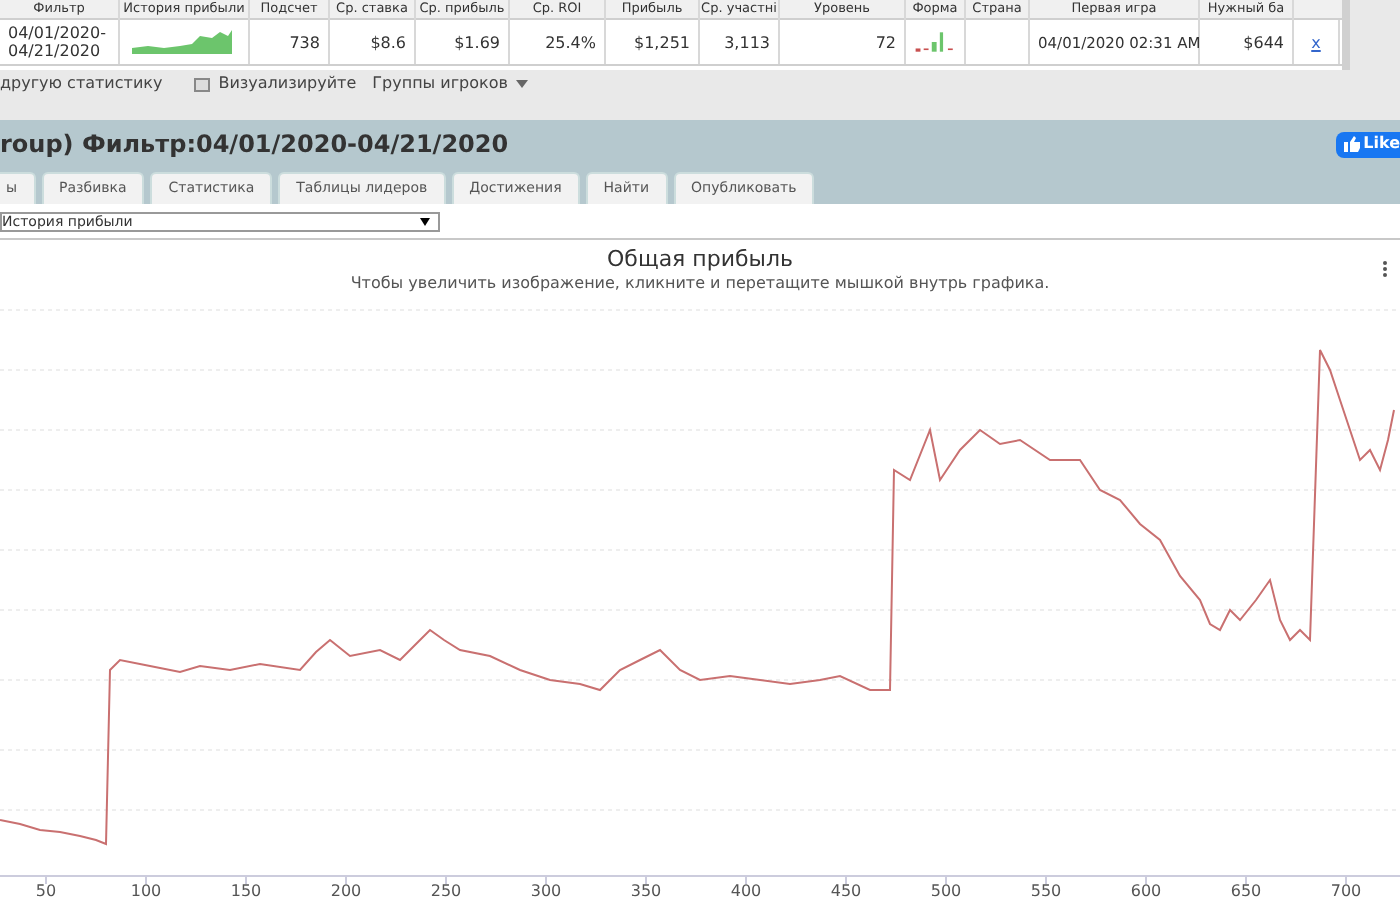  What do you see at coordinates (1146, 891) in the screenshot?
I see `axis-label: 600` at bounding box center [1146, 891].